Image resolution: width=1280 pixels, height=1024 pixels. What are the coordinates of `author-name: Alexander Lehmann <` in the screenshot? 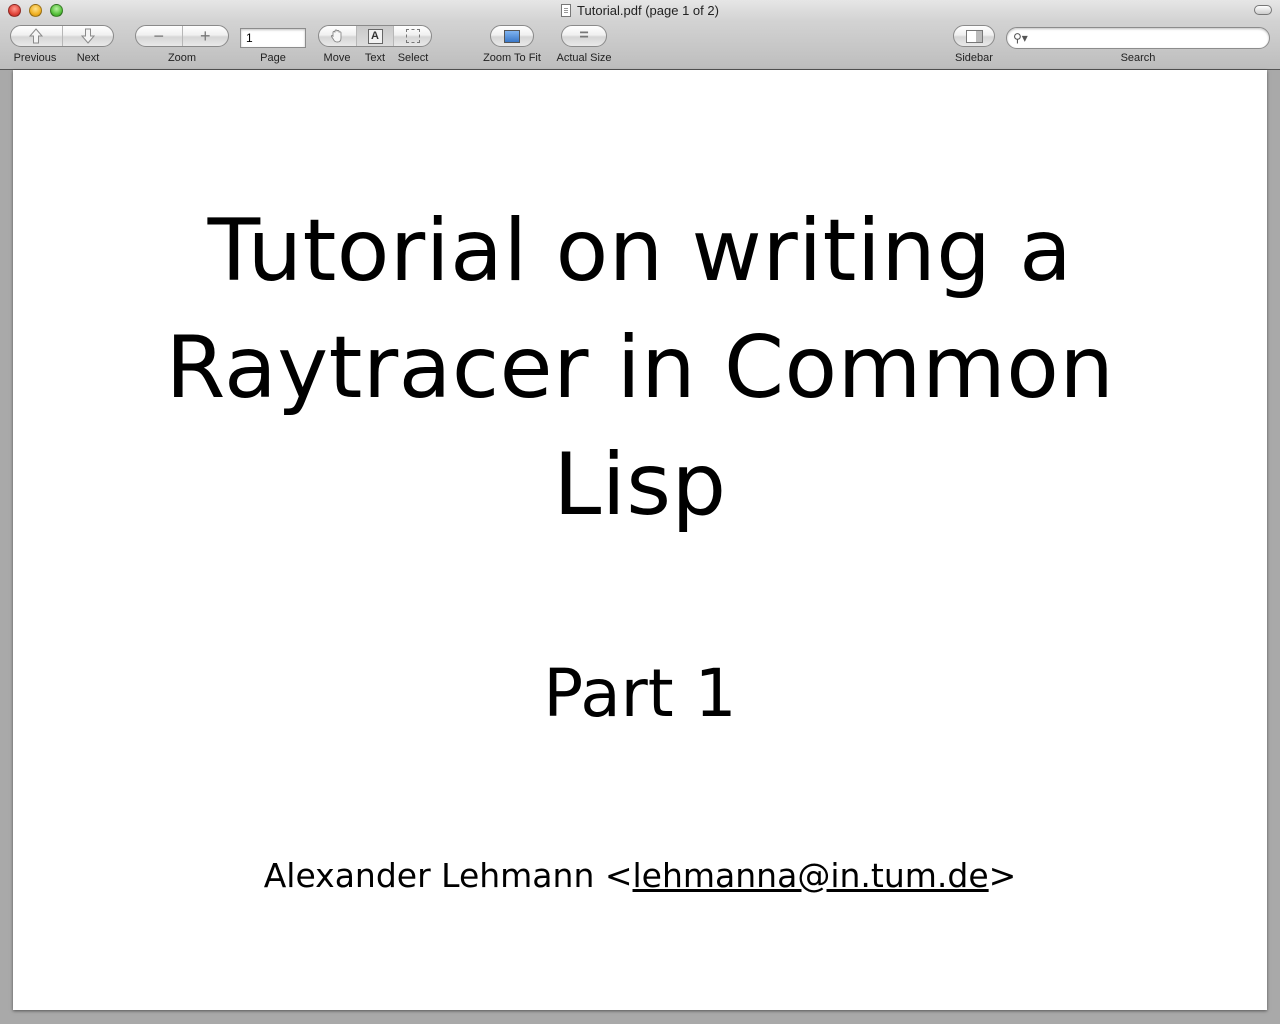 It's located at (448, 875).